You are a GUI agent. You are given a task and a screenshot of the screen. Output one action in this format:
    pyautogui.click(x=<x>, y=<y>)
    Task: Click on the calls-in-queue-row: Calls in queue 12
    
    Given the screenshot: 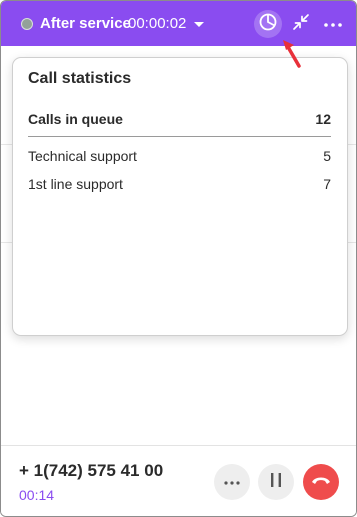 What is the action you would take?
    pyautogui.click(x=179, y=119)
    